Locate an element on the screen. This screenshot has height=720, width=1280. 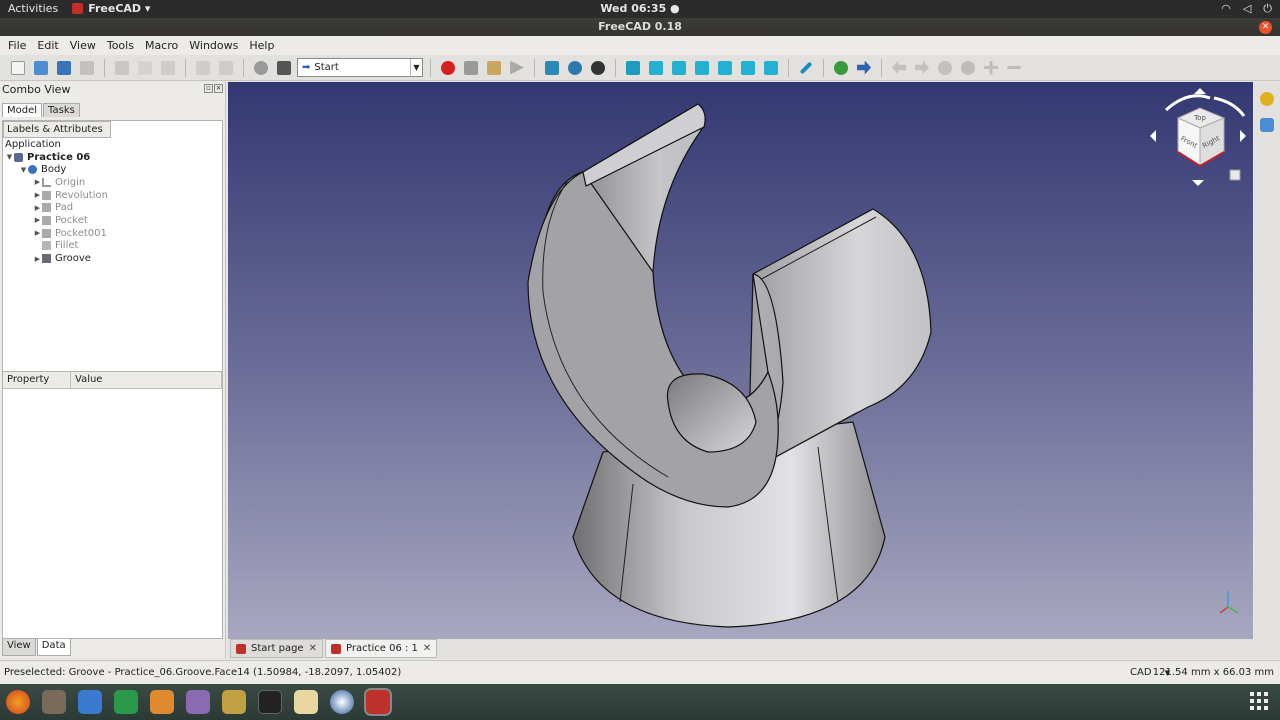
paste-button is located at coordinates (168, 68).